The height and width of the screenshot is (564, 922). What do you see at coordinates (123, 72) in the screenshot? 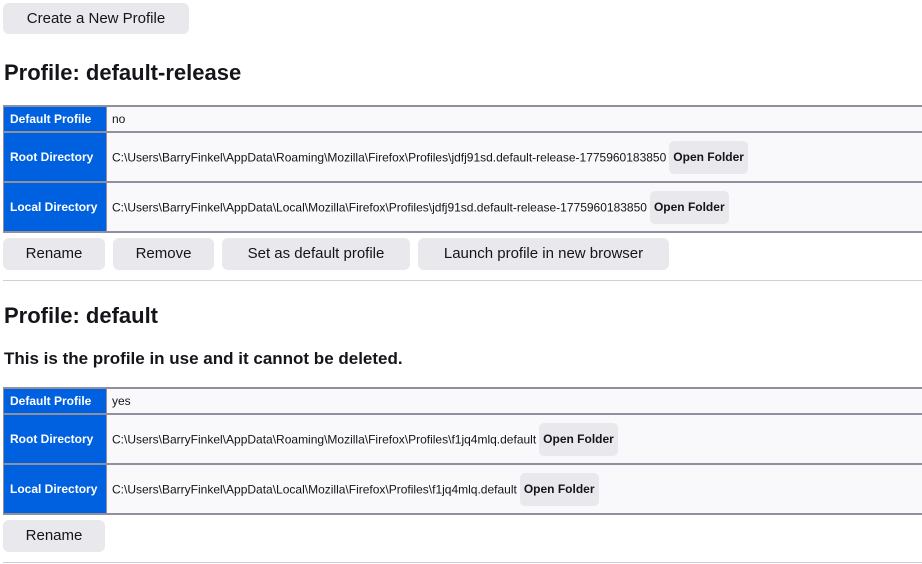
I see `profile-heading: Profile: default-release` at bounding box center [123, 72].